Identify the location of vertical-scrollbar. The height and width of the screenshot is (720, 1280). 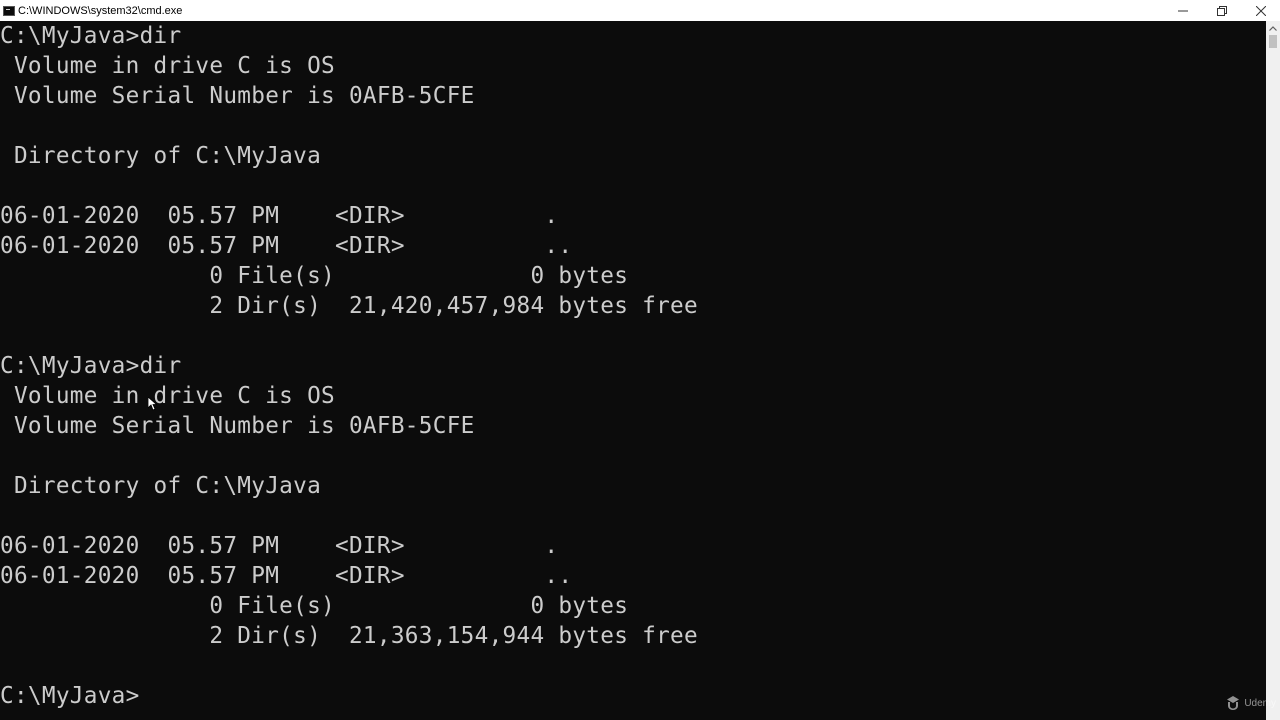
(1273, 370).